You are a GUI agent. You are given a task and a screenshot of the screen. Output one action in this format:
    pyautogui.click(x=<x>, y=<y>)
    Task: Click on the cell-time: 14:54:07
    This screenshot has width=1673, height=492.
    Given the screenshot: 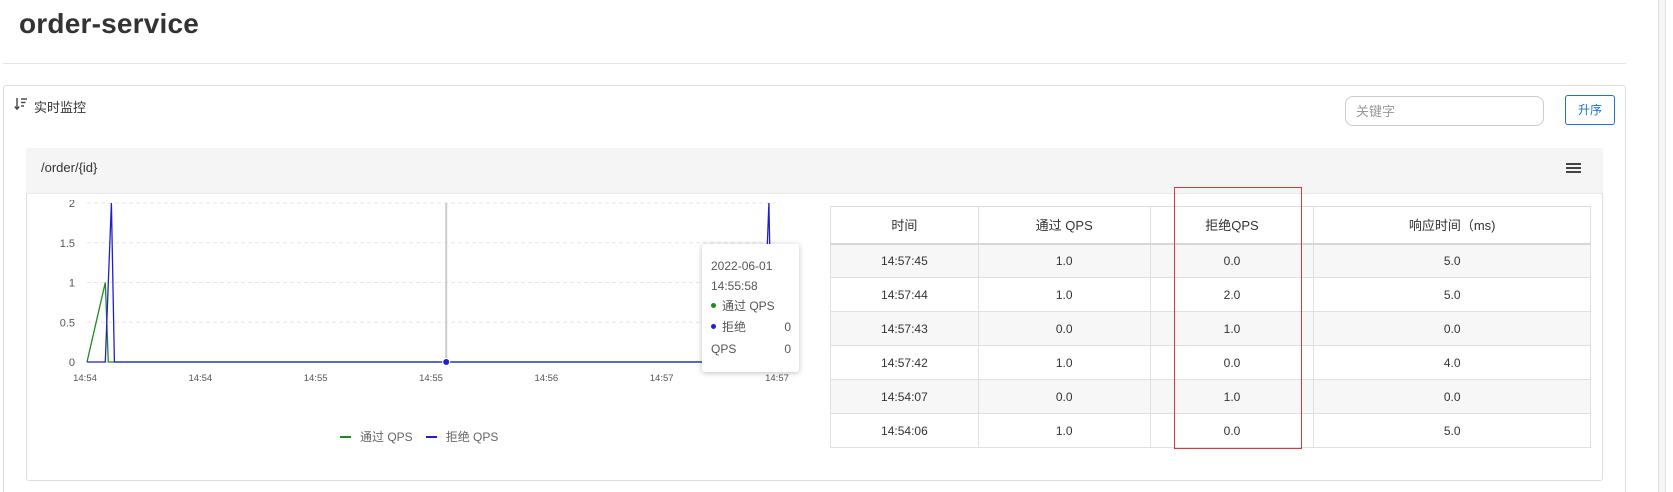 What is the action you would take?
    pyautogui.click(x=904, y=396)
    